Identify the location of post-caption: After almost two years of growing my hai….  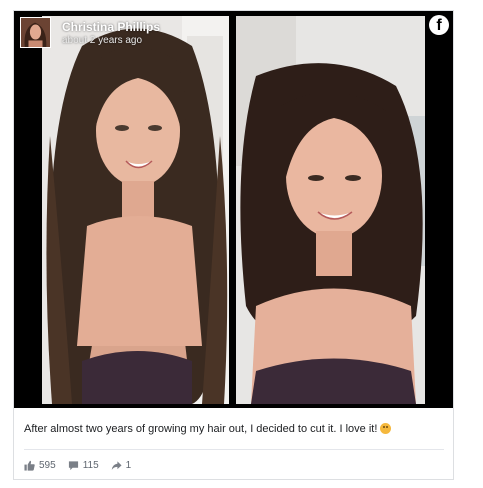
(234, 429).